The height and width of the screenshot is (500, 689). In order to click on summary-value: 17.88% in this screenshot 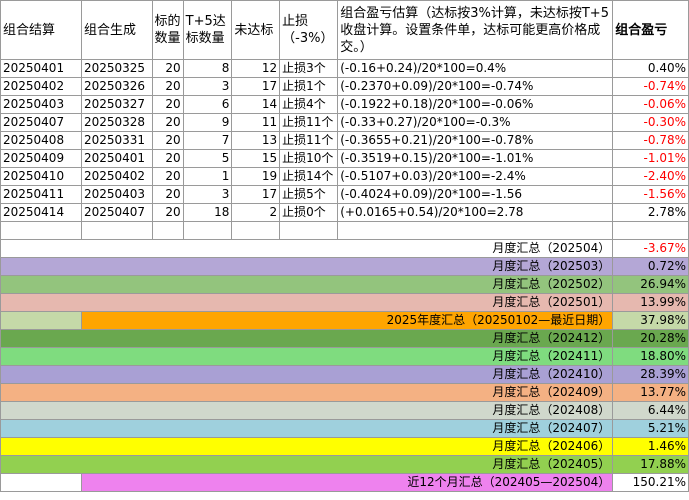, I will do `click(650, 464)`.